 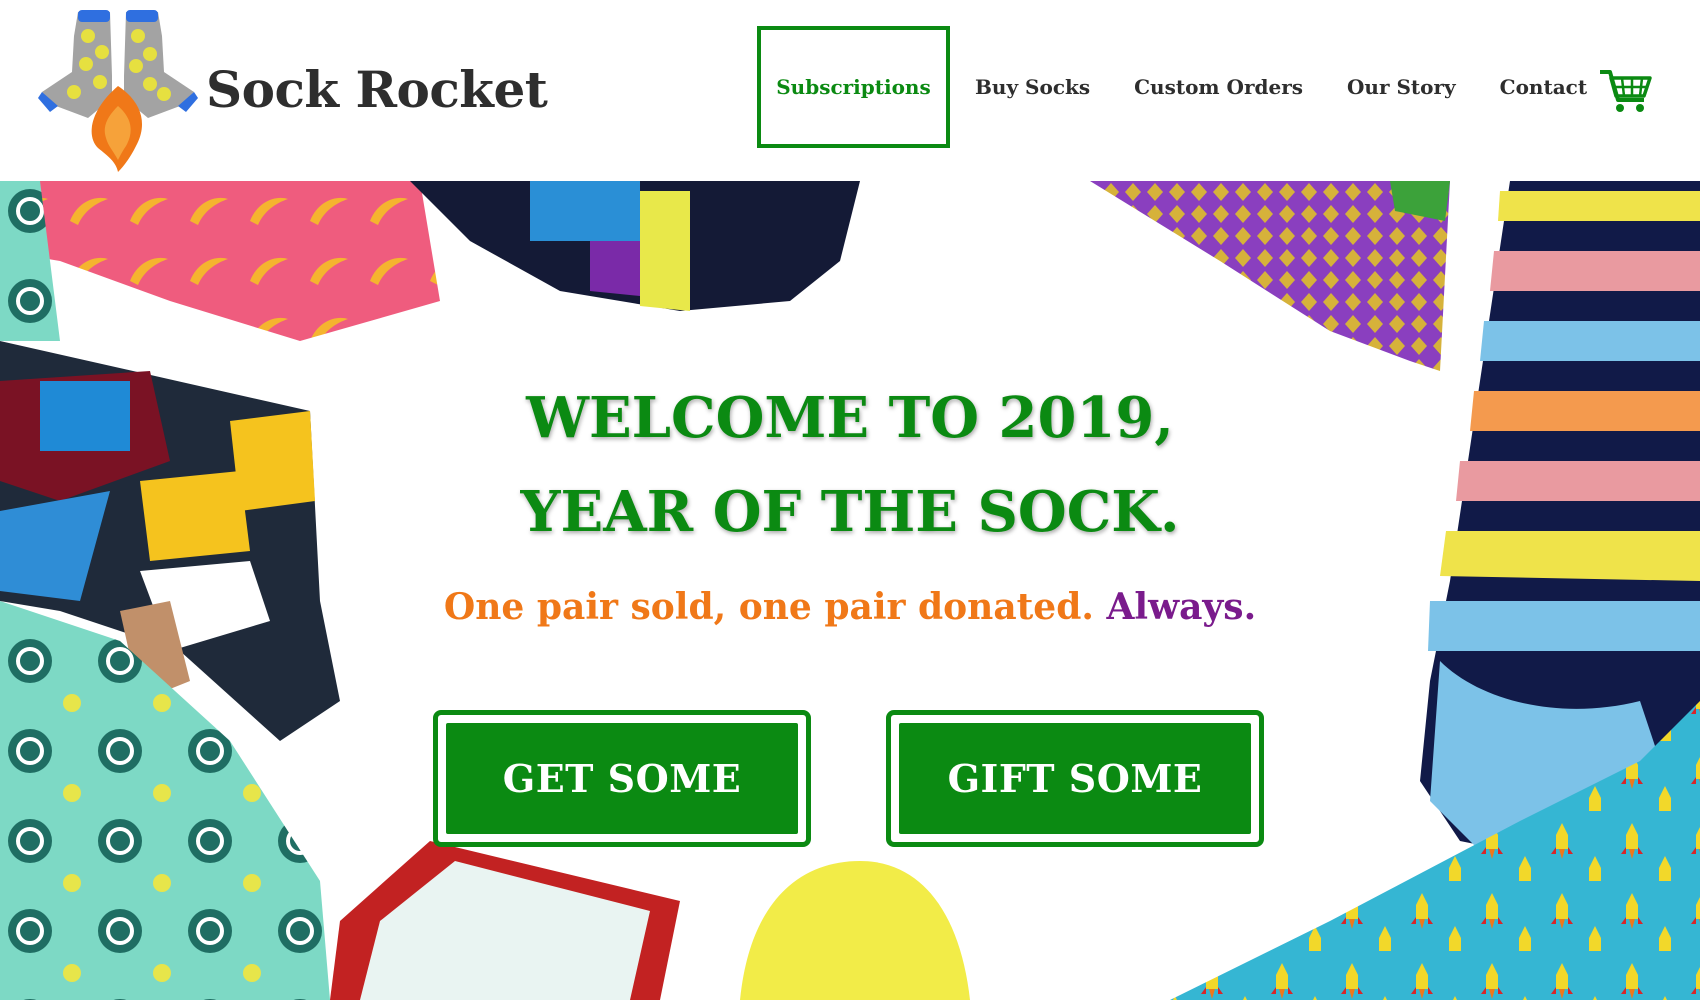 What do you see at coordinates (853, 87) in the screenshot?
I see `nav-item-subscriptions: Subscriptions` at bounding box center [853, 87].